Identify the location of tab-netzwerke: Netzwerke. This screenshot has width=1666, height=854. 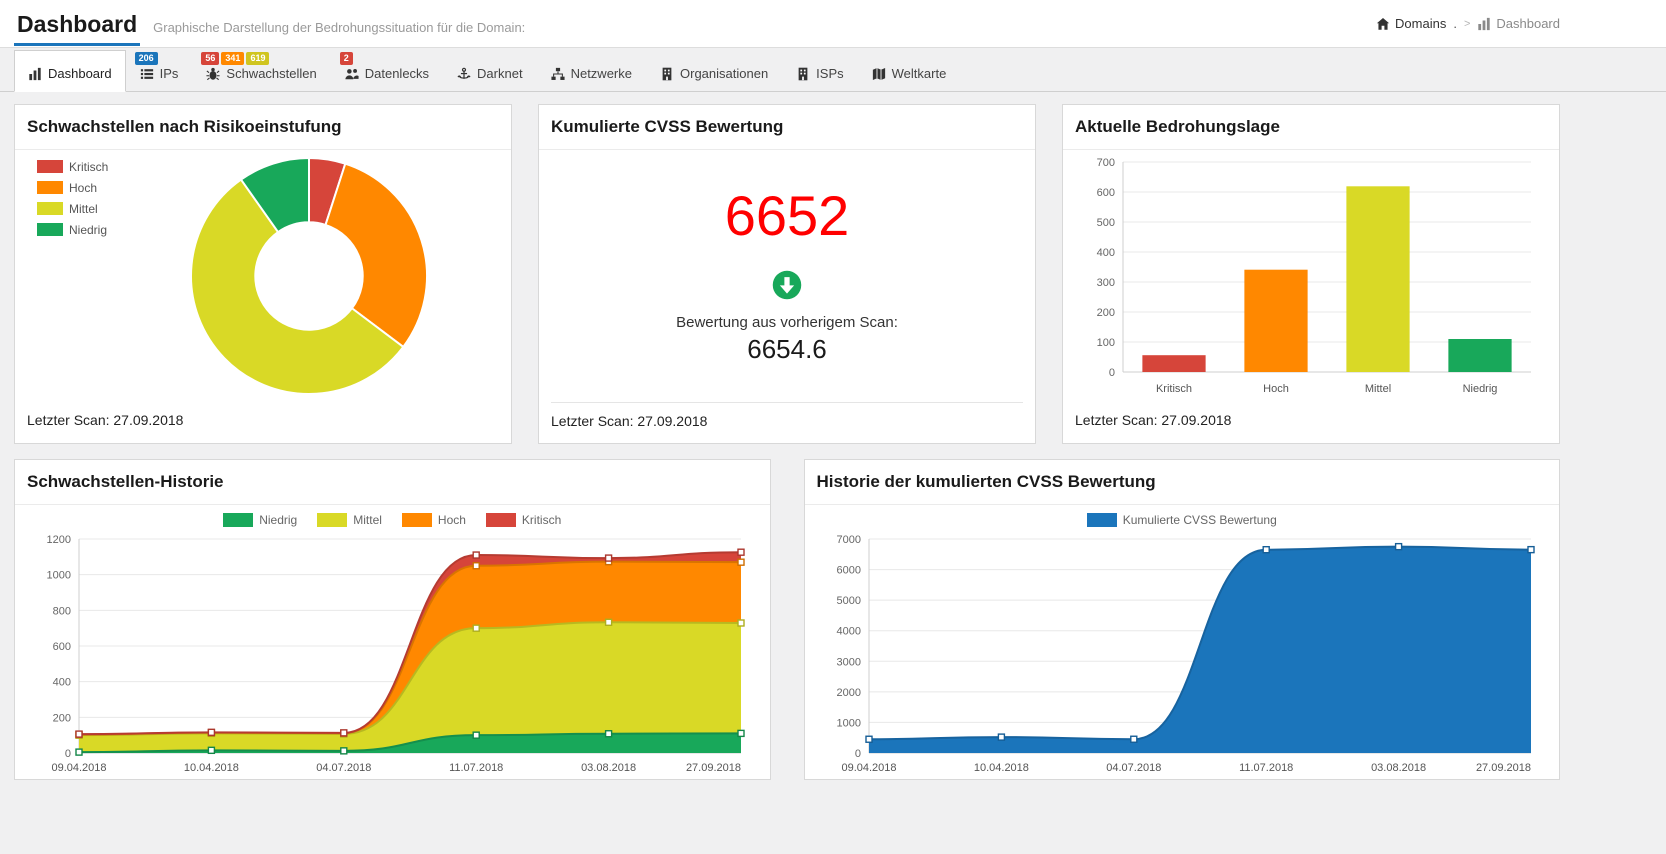
(591, 71).